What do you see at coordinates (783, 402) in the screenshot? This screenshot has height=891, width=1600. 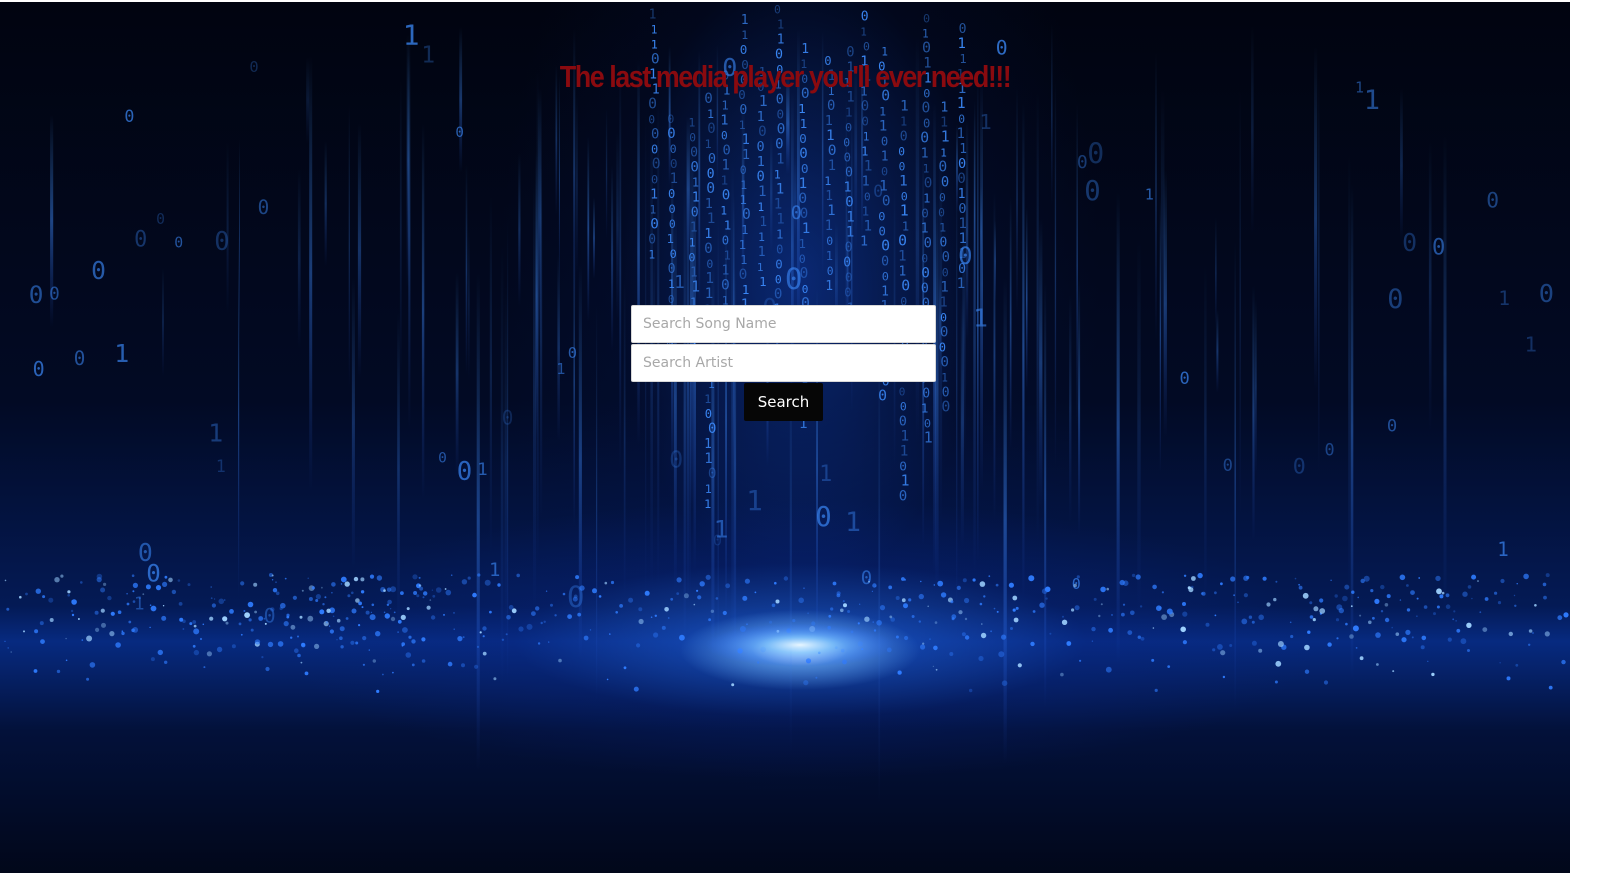 I see `search-button: Search` at bounding box center [783, 402].